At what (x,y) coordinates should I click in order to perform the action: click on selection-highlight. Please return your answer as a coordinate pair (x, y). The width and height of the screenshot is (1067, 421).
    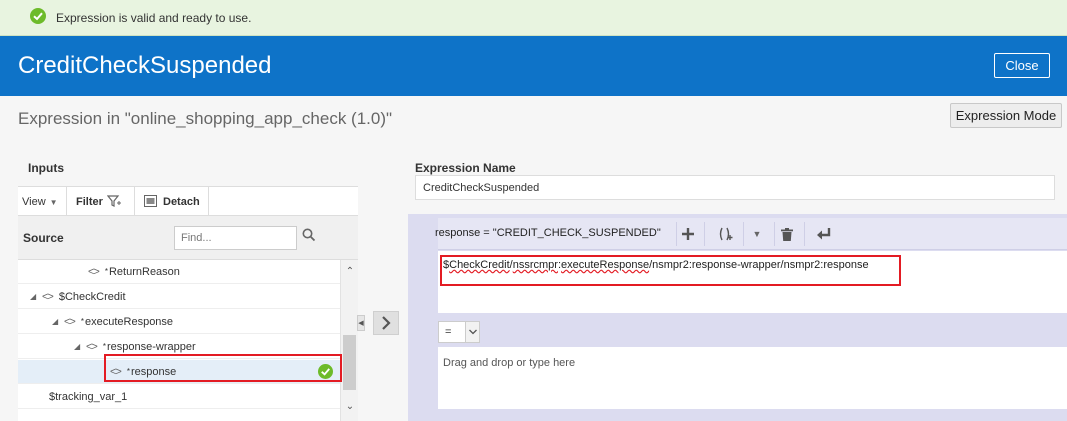
    Looking at the image, I should click on (223, 368).